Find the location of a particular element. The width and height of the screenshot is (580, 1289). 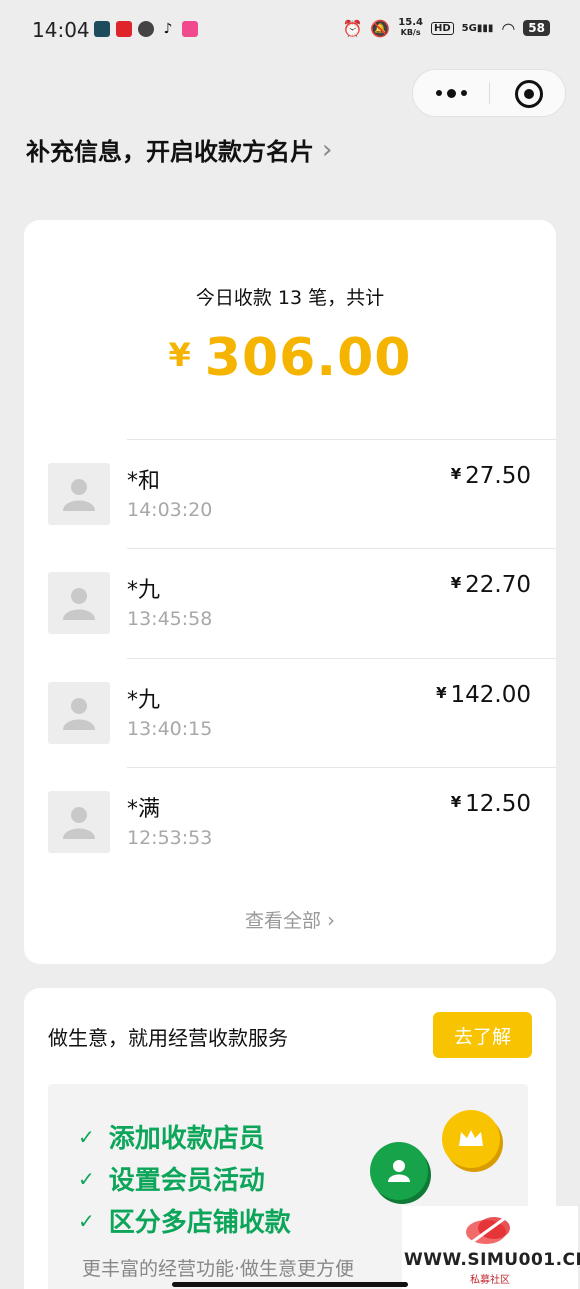

view-all-label: 查看全部 is located at coordinates (282, 921).